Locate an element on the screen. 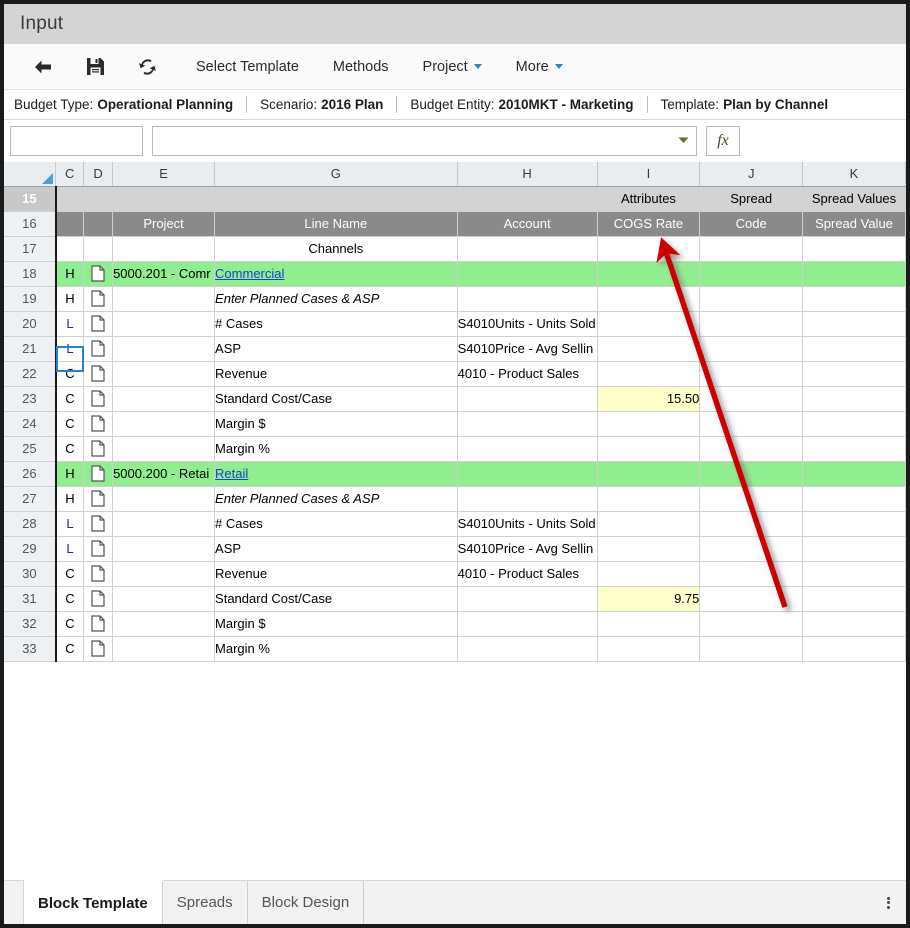 The height and width of the screenshot is (928, 910). row-header-29: 29 is located at coordinates (30, 549).